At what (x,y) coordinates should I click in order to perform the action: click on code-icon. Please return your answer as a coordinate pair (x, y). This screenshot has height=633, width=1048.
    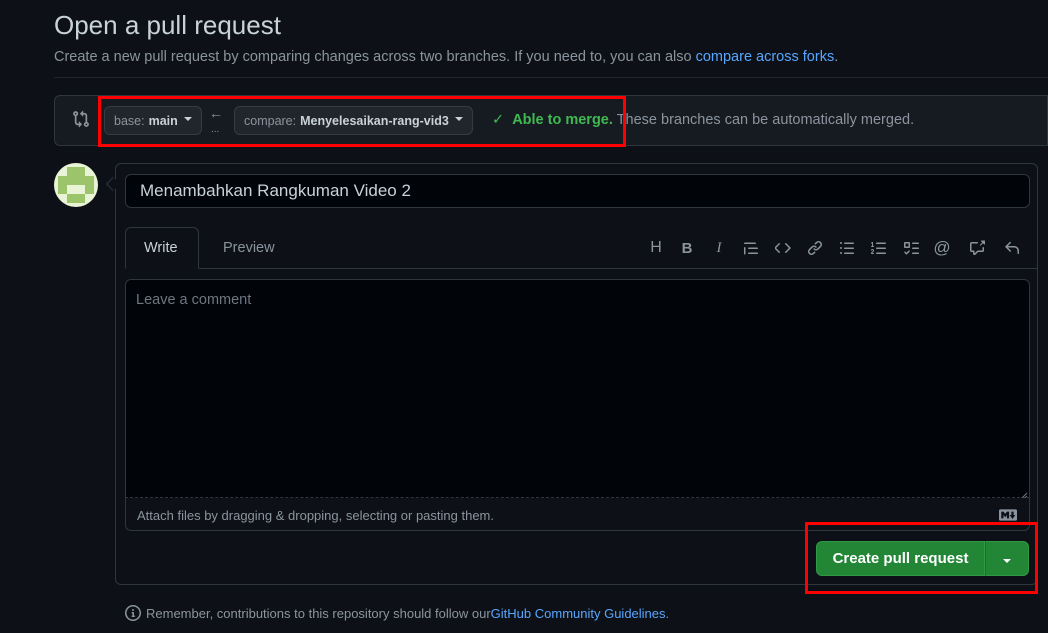
    Looking at the image, I should click on (783, 248).